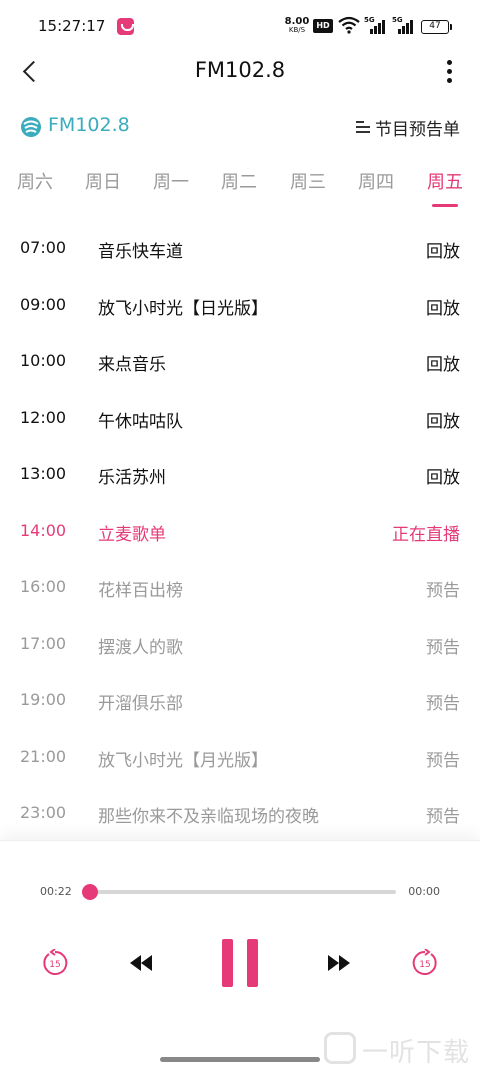 The width and height of the screenshot is (480, 1072). Describe the element at coordinates (445, 205) in the screenshot. I see `active-tab-indicator` at that location.